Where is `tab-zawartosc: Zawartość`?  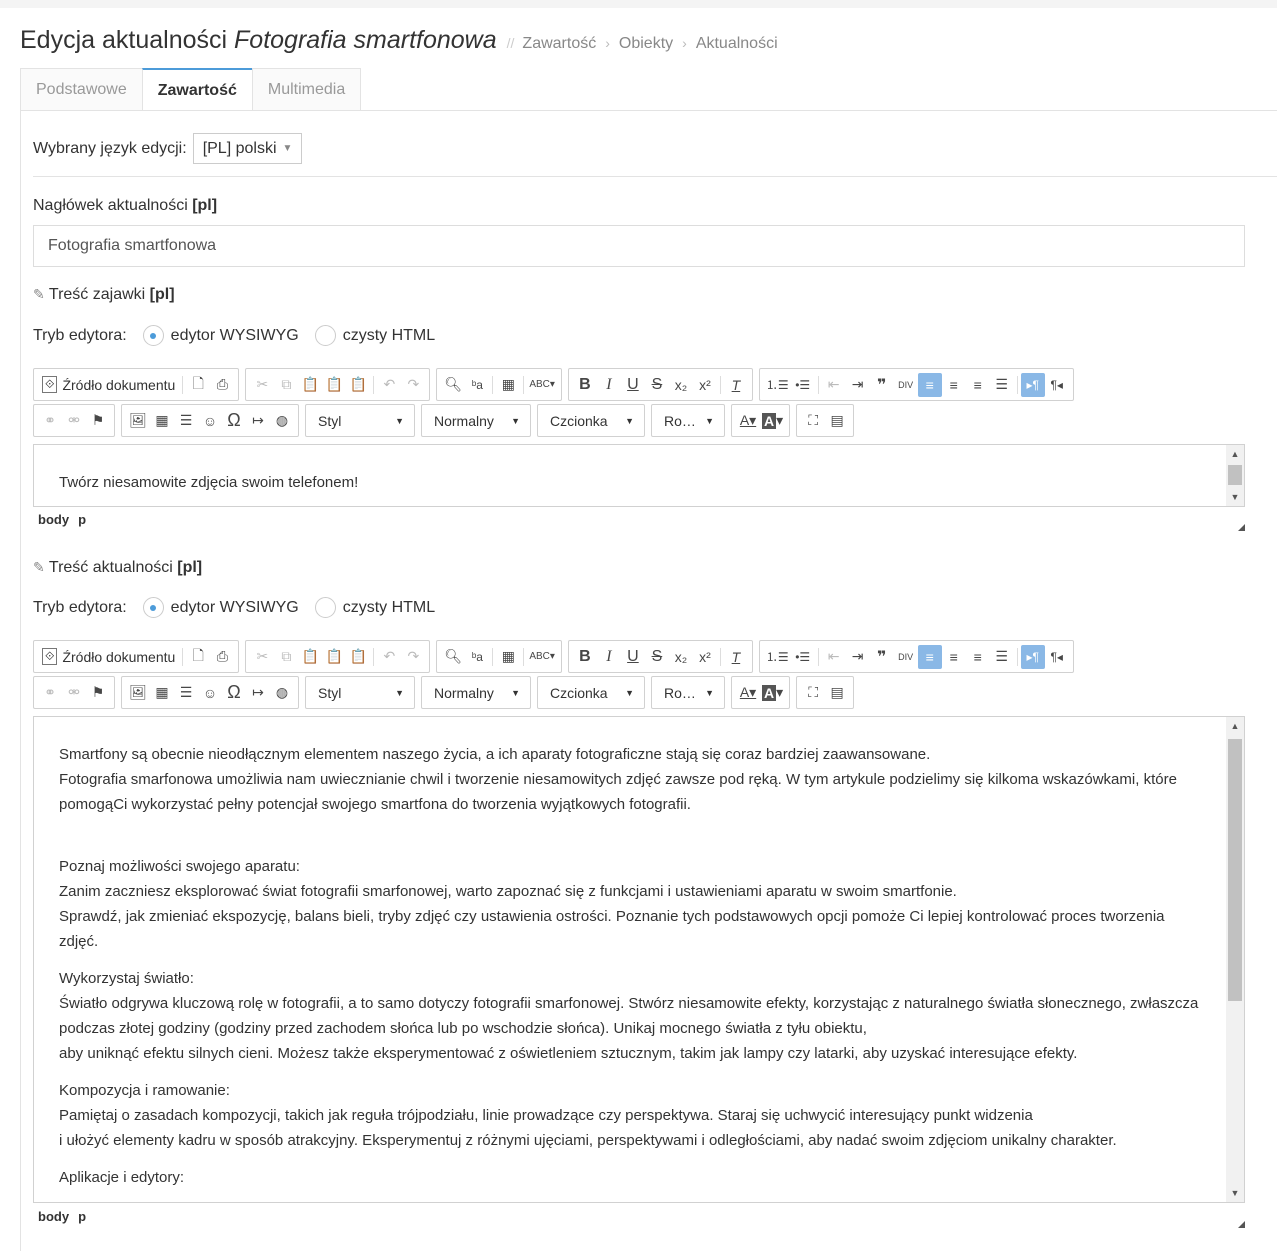
tab-zawartosc: Zawartość is located at coordinates (197, 89).